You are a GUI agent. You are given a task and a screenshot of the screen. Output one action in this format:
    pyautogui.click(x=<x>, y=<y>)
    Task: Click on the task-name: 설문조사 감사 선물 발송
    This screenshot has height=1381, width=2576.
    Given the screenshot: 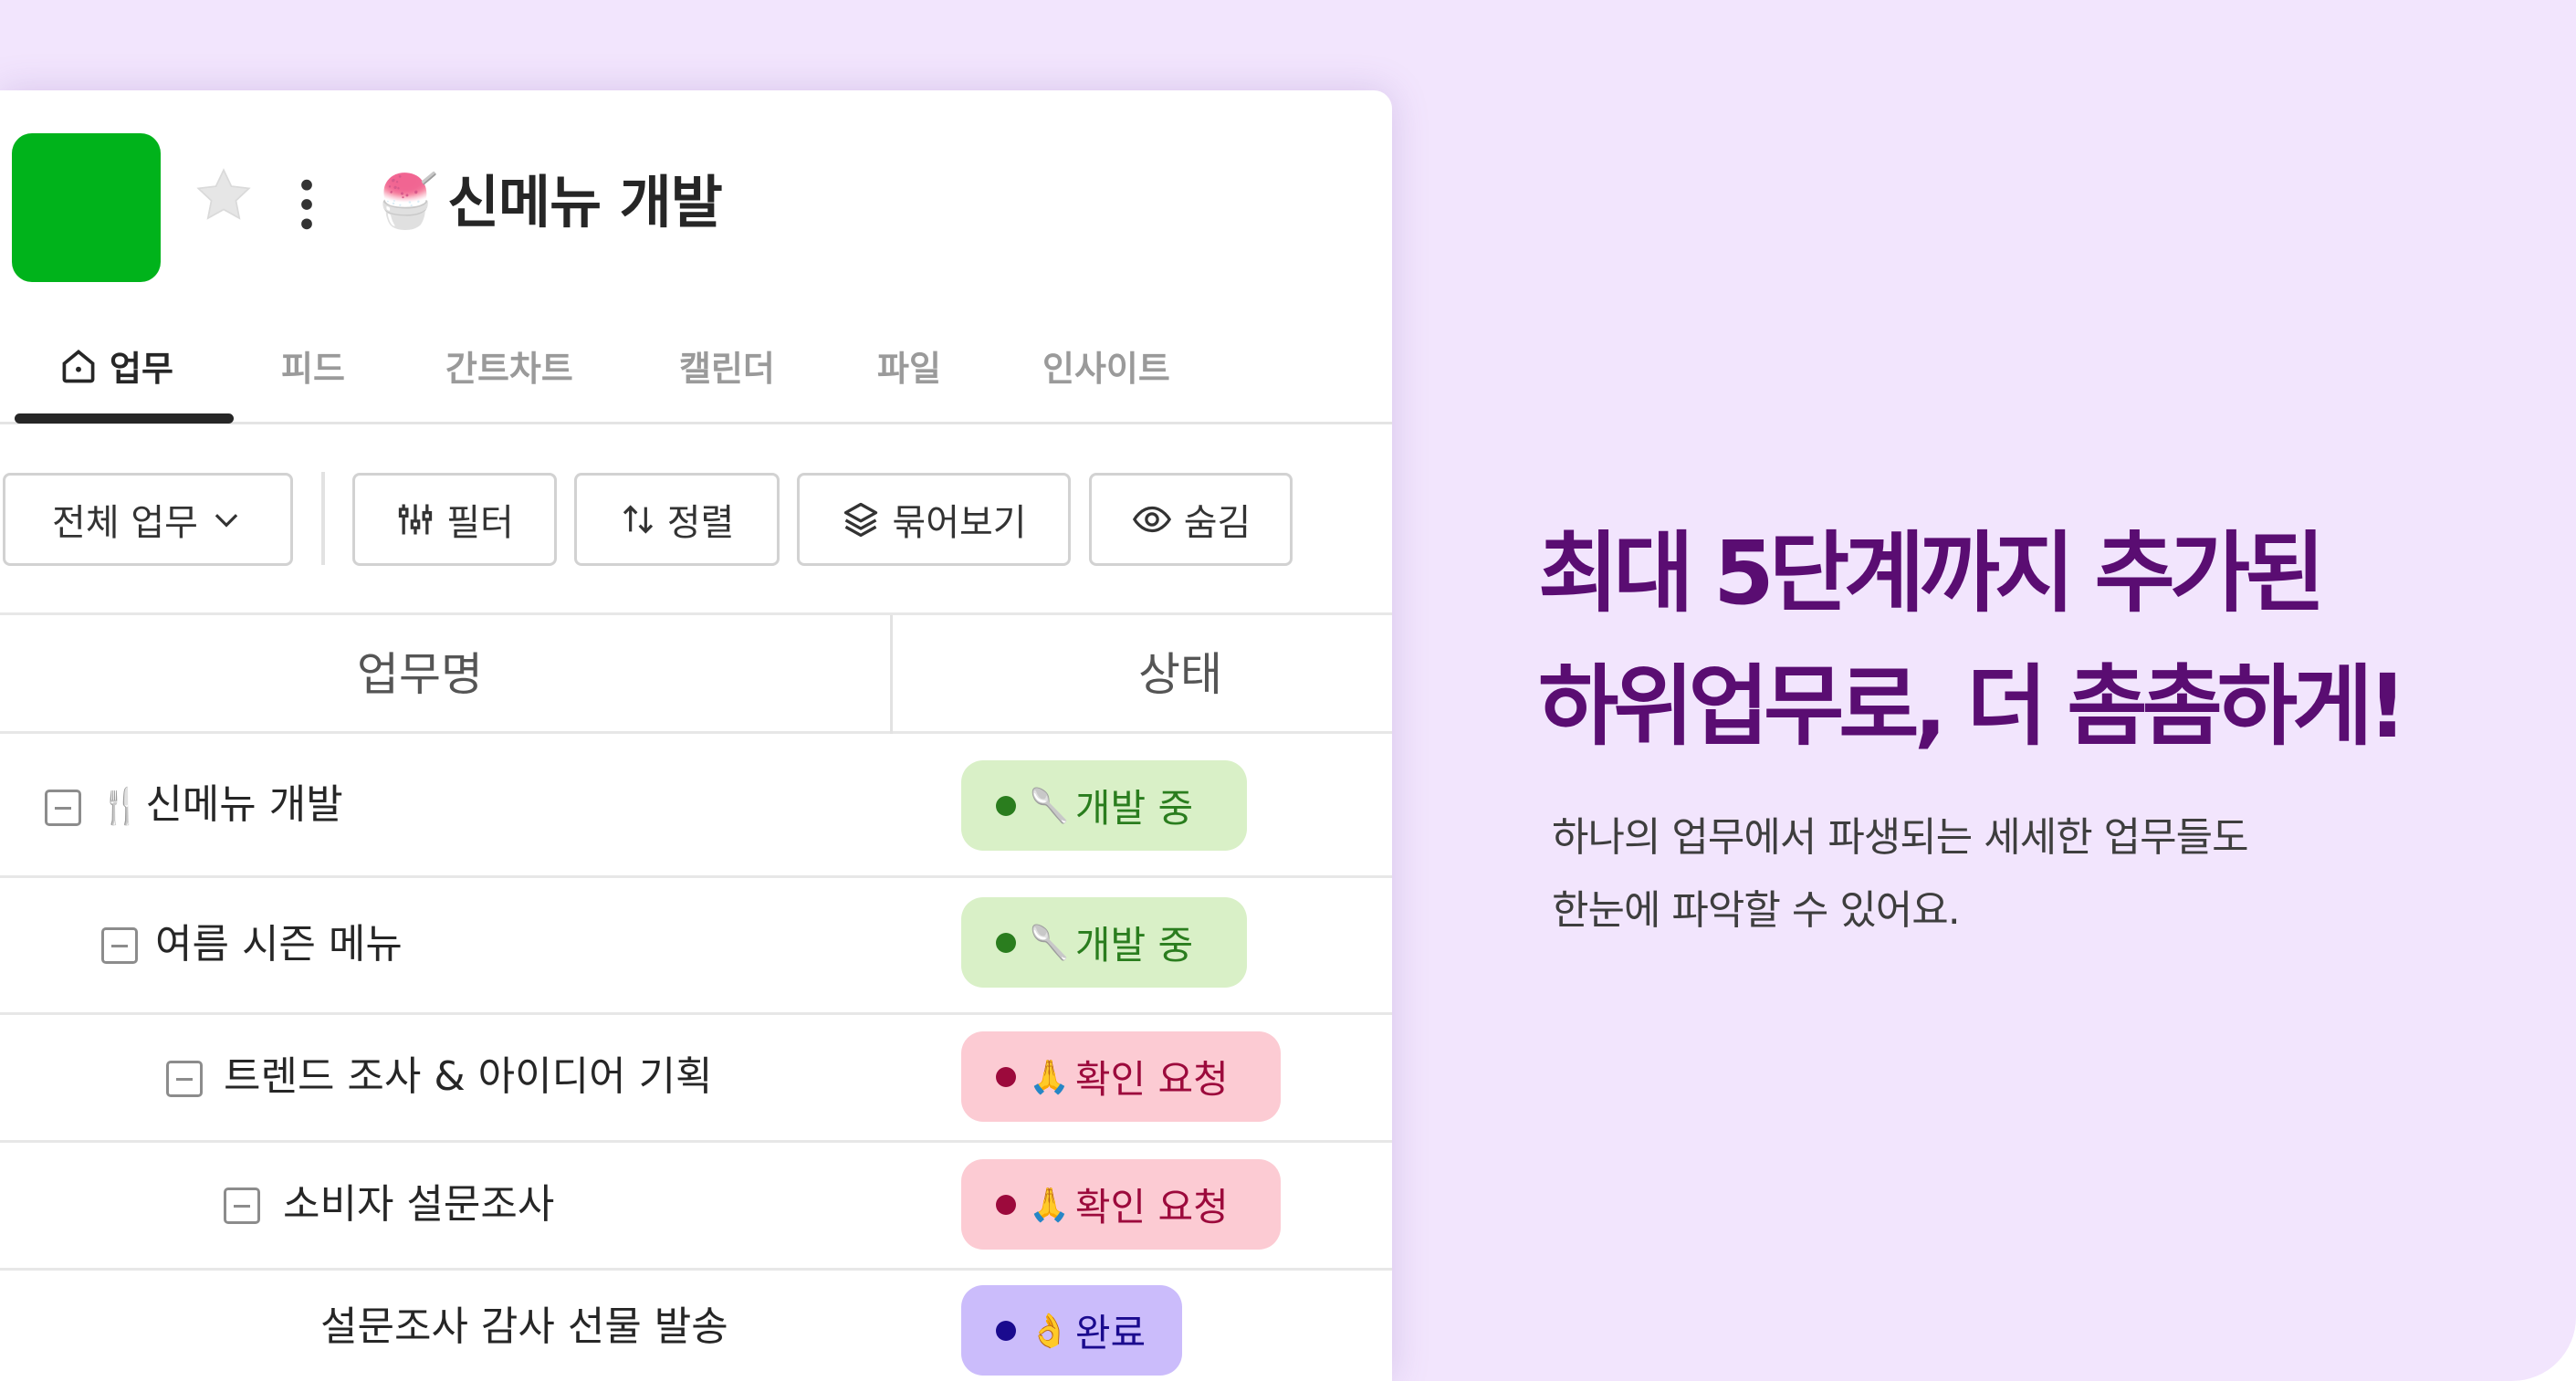 What is the action you would take?
    pyautogui.click(x=524, y=1327)
    